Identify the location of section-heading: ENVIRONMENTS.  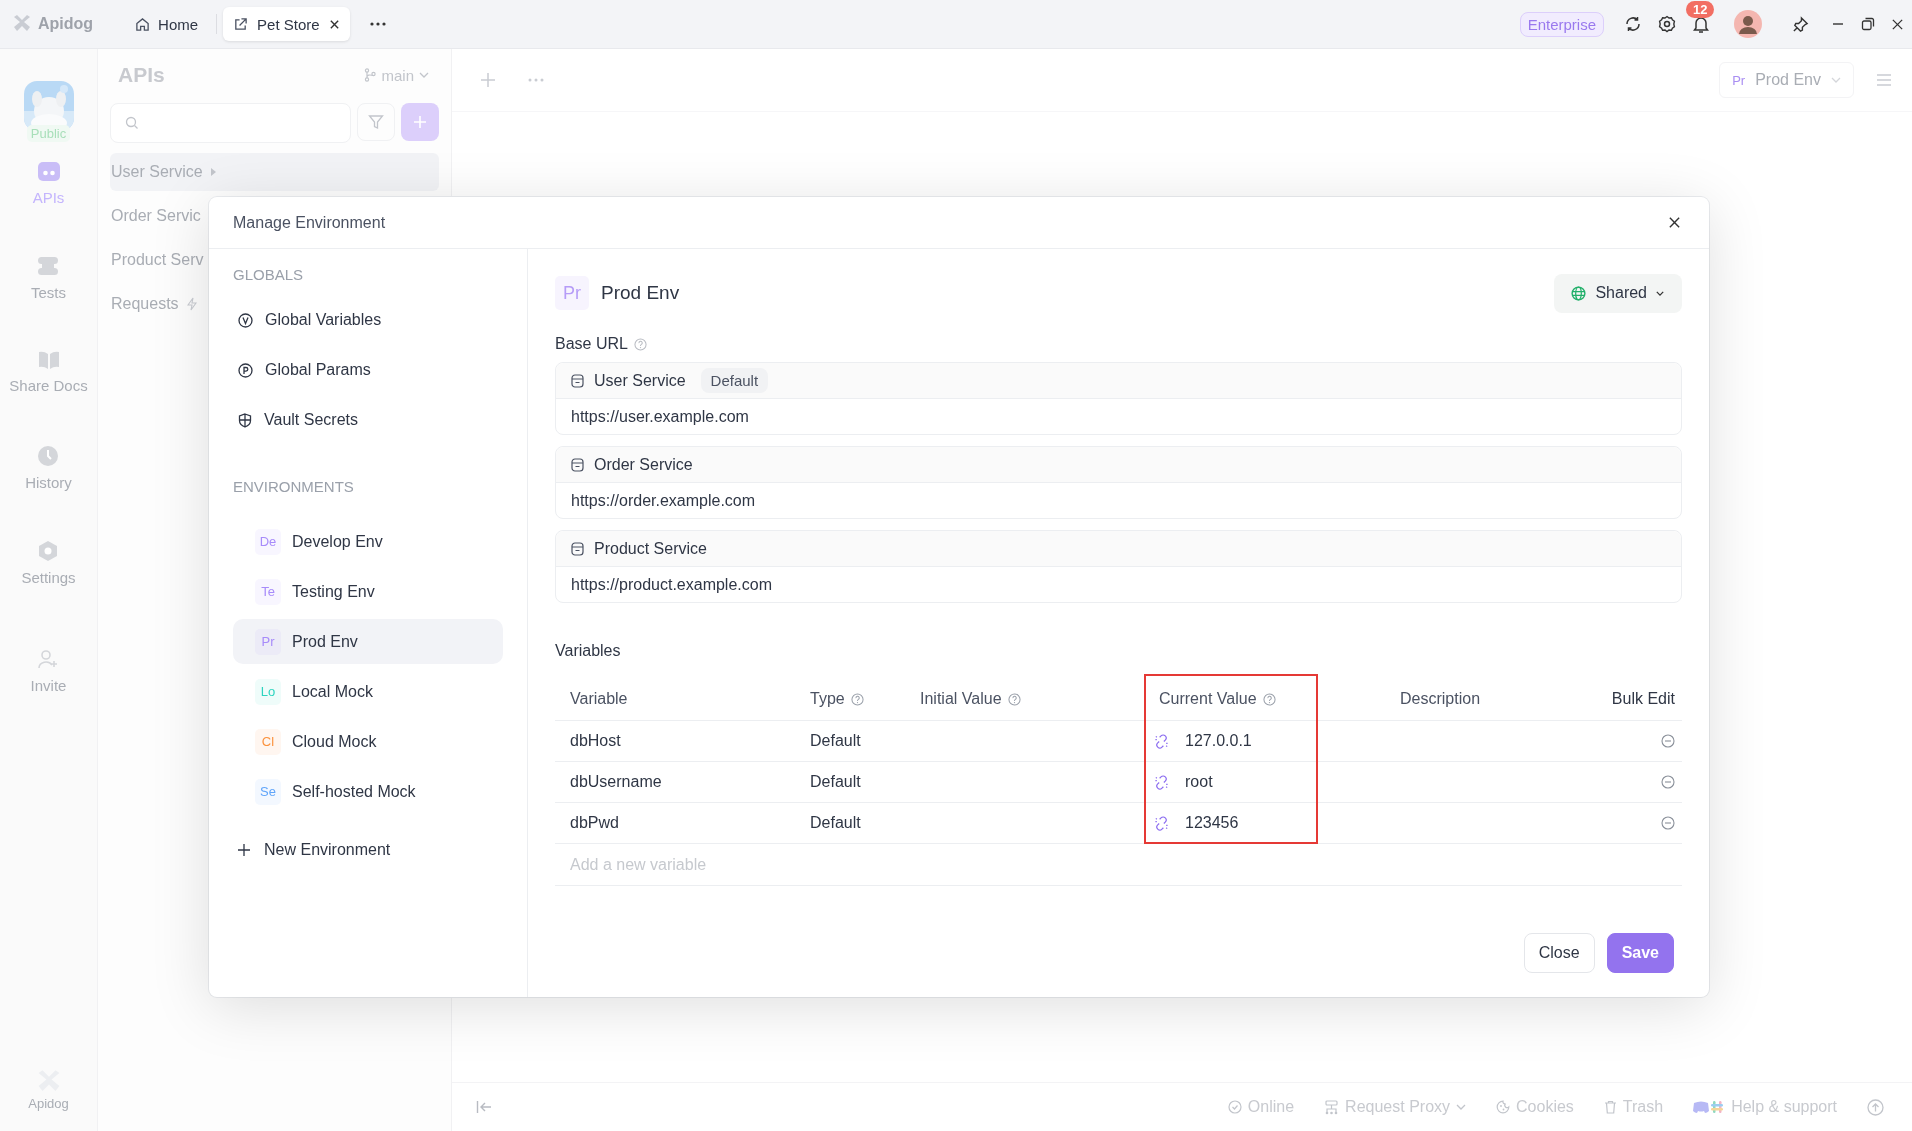
(293, 487).